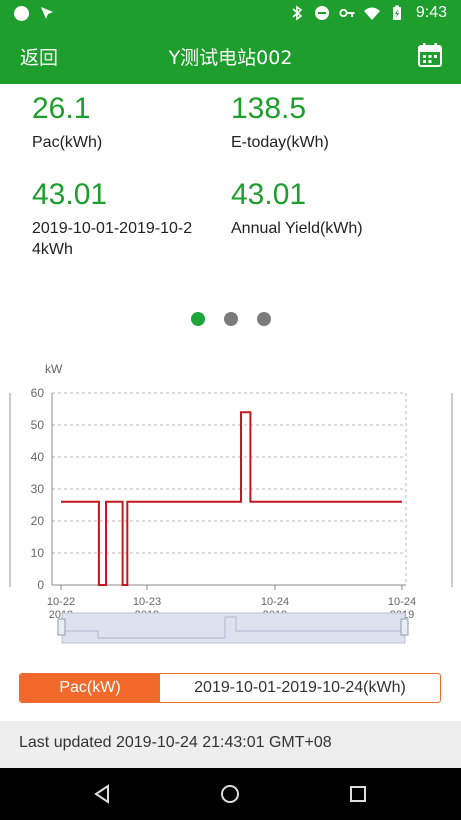 This screenshot has height=820, width=461. Describe the element at coordinates (47, 13) in the screenshot. I see `cursor-icon` at that location.